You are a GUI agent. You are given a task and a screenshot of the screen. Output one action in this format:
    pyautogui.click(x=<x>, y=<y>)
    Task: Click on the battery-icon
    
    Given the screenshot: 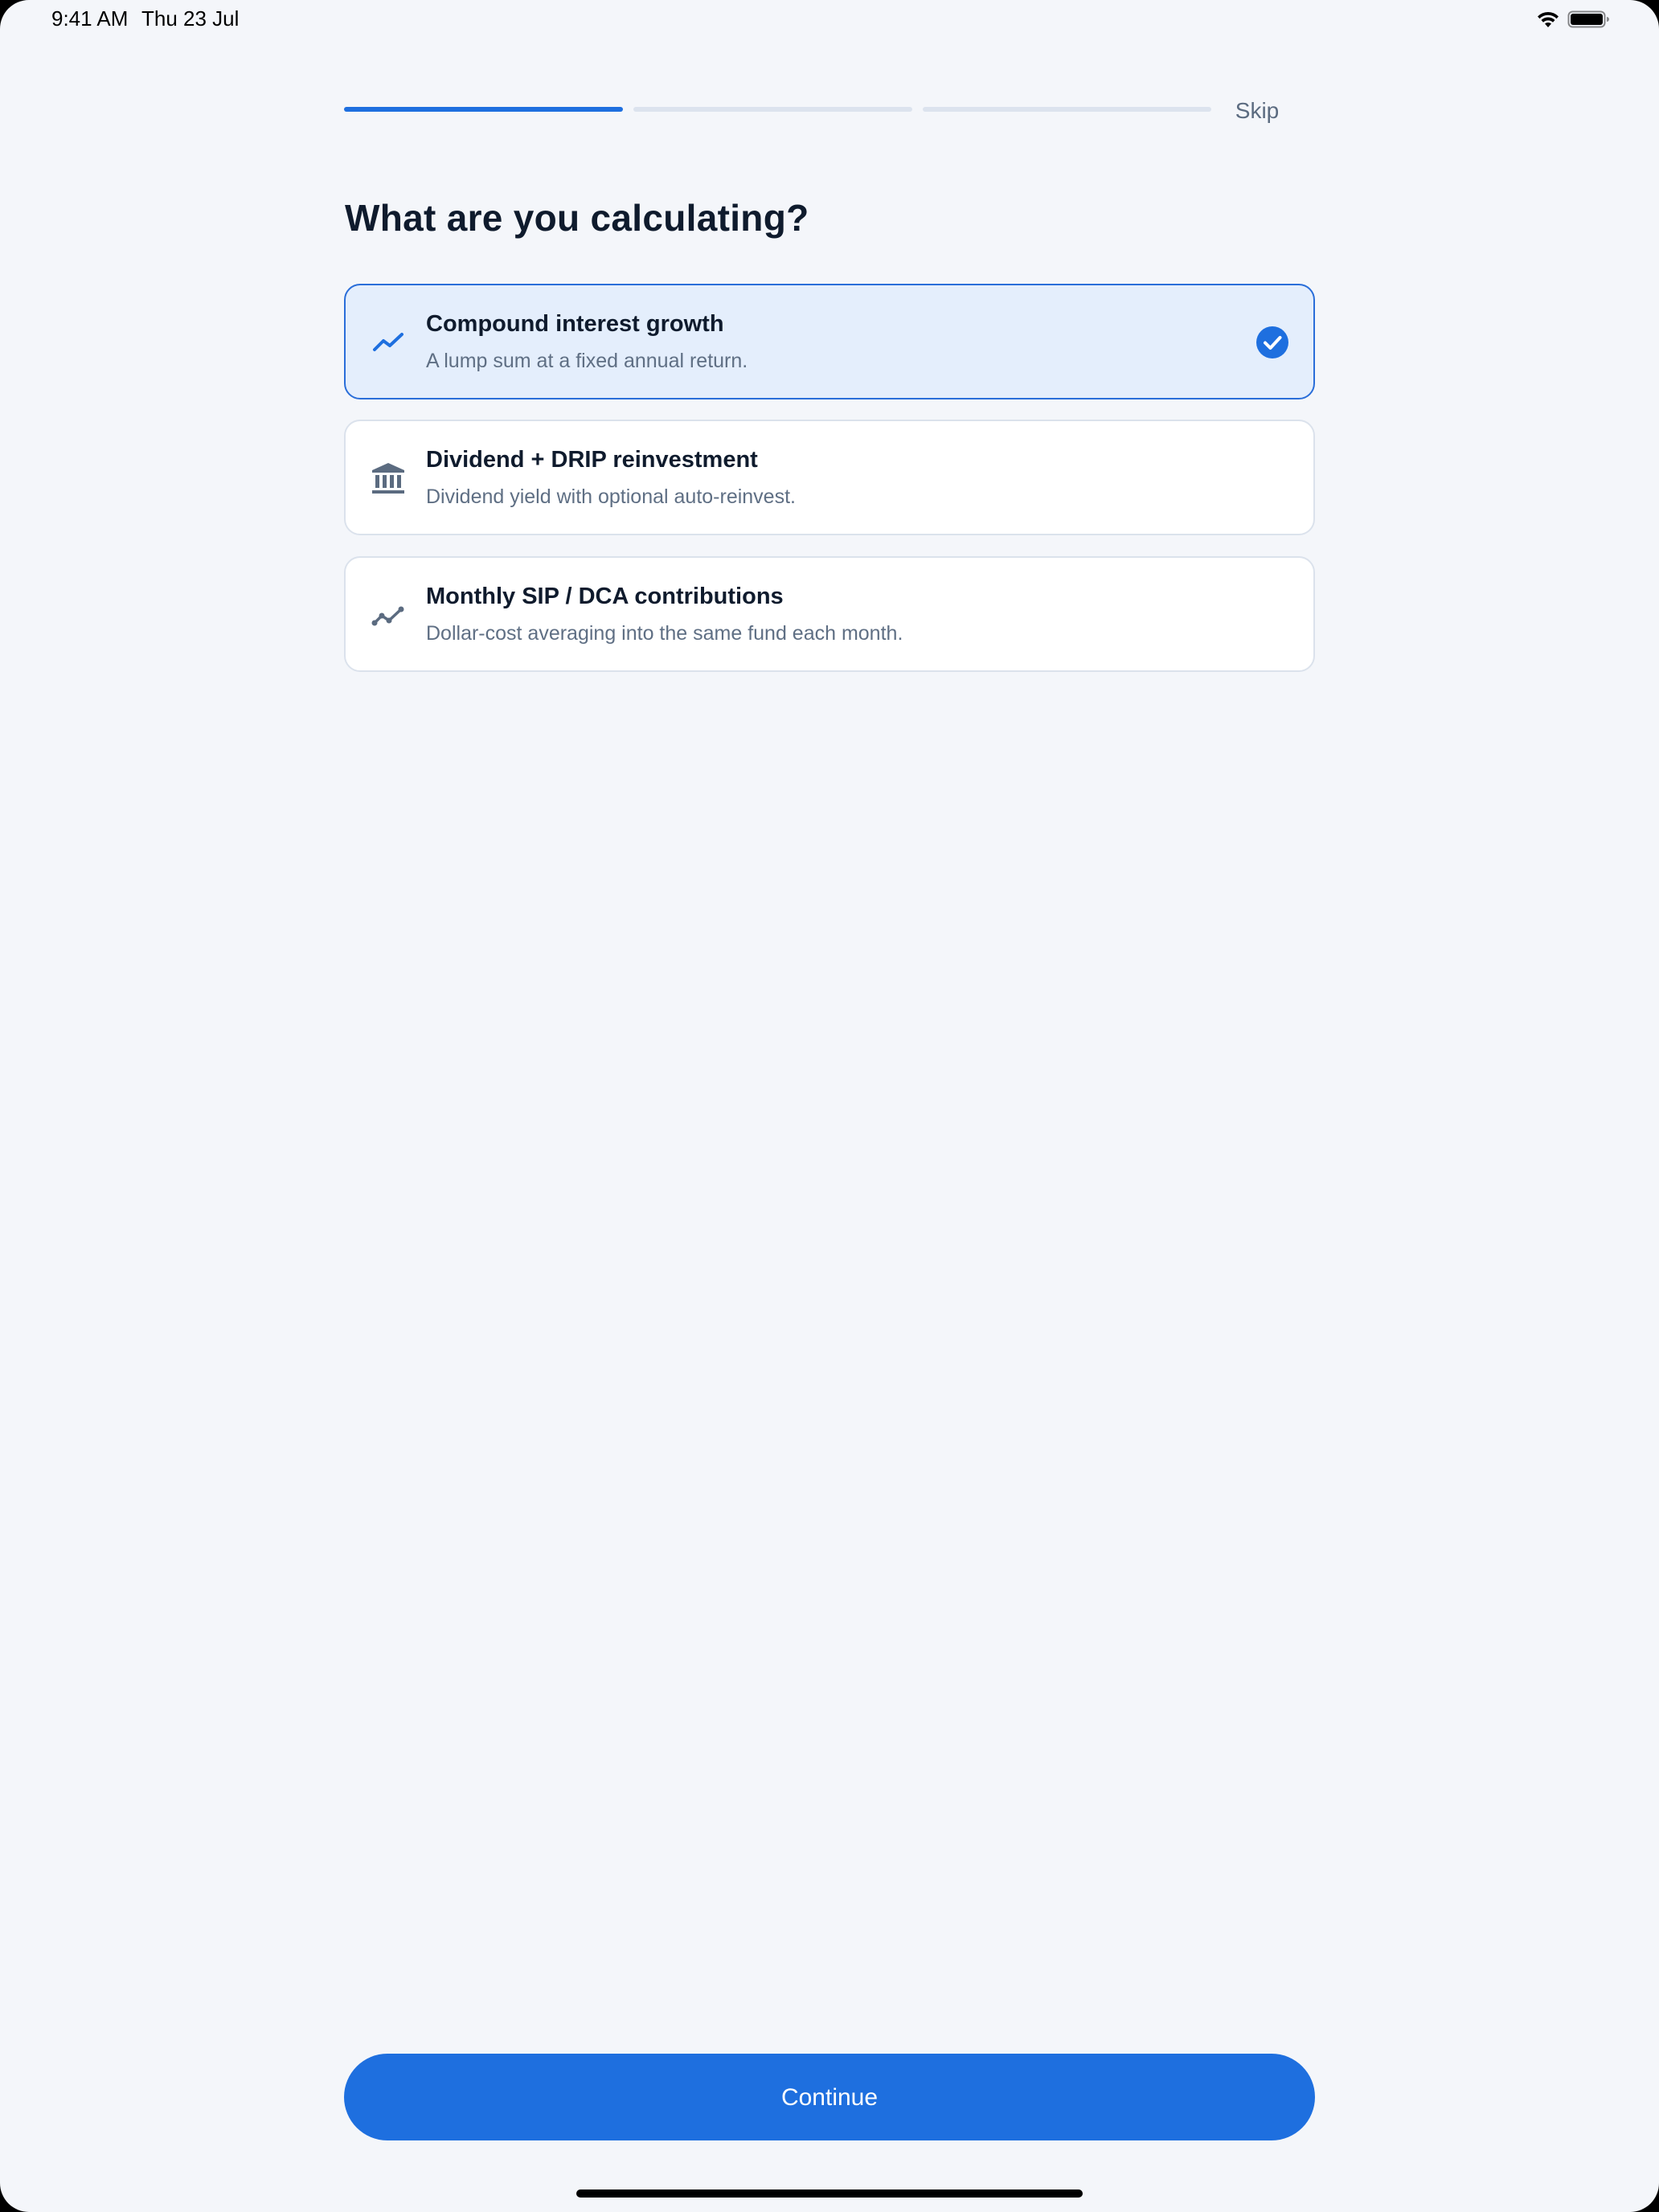 What is the action you would take?
    pyautogui.click(x=1588, y=19)
    